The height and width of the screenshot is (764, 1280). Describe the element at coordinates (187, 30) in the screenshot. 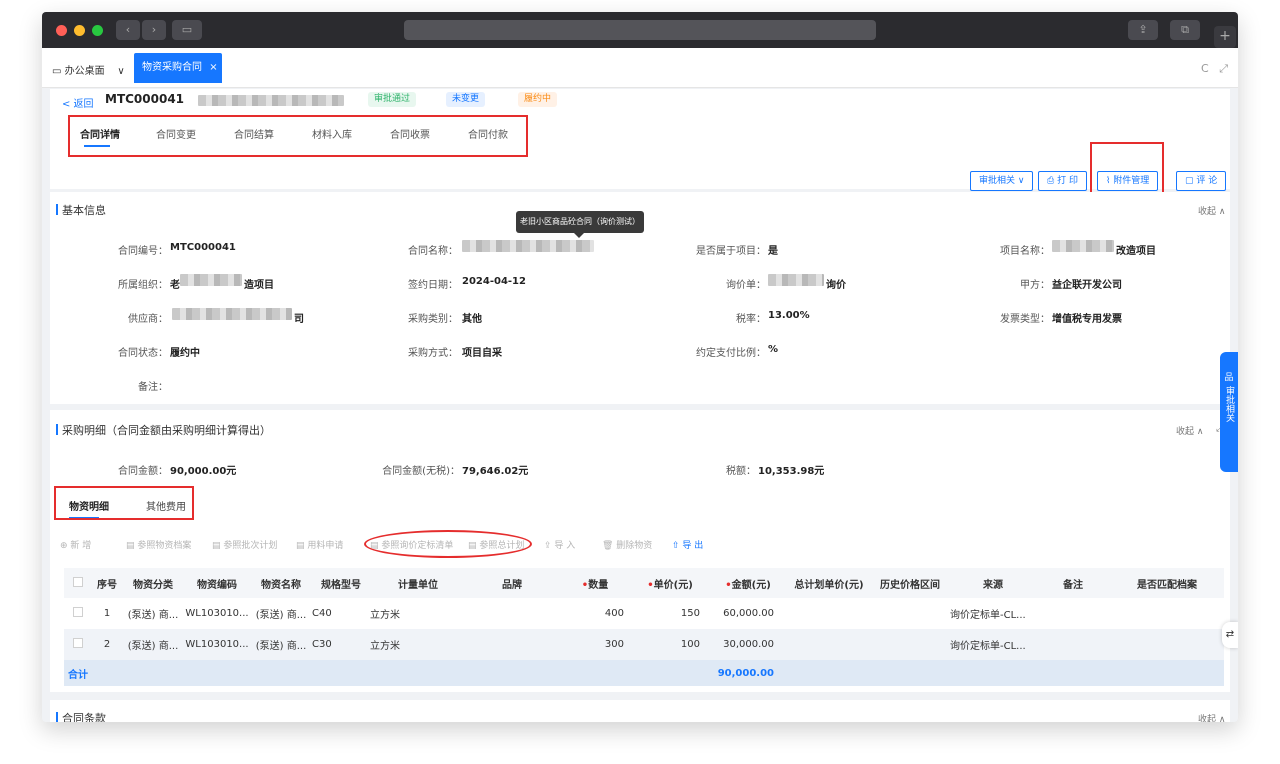

I see `sidebar-toggle-icon: ▭` at that location.